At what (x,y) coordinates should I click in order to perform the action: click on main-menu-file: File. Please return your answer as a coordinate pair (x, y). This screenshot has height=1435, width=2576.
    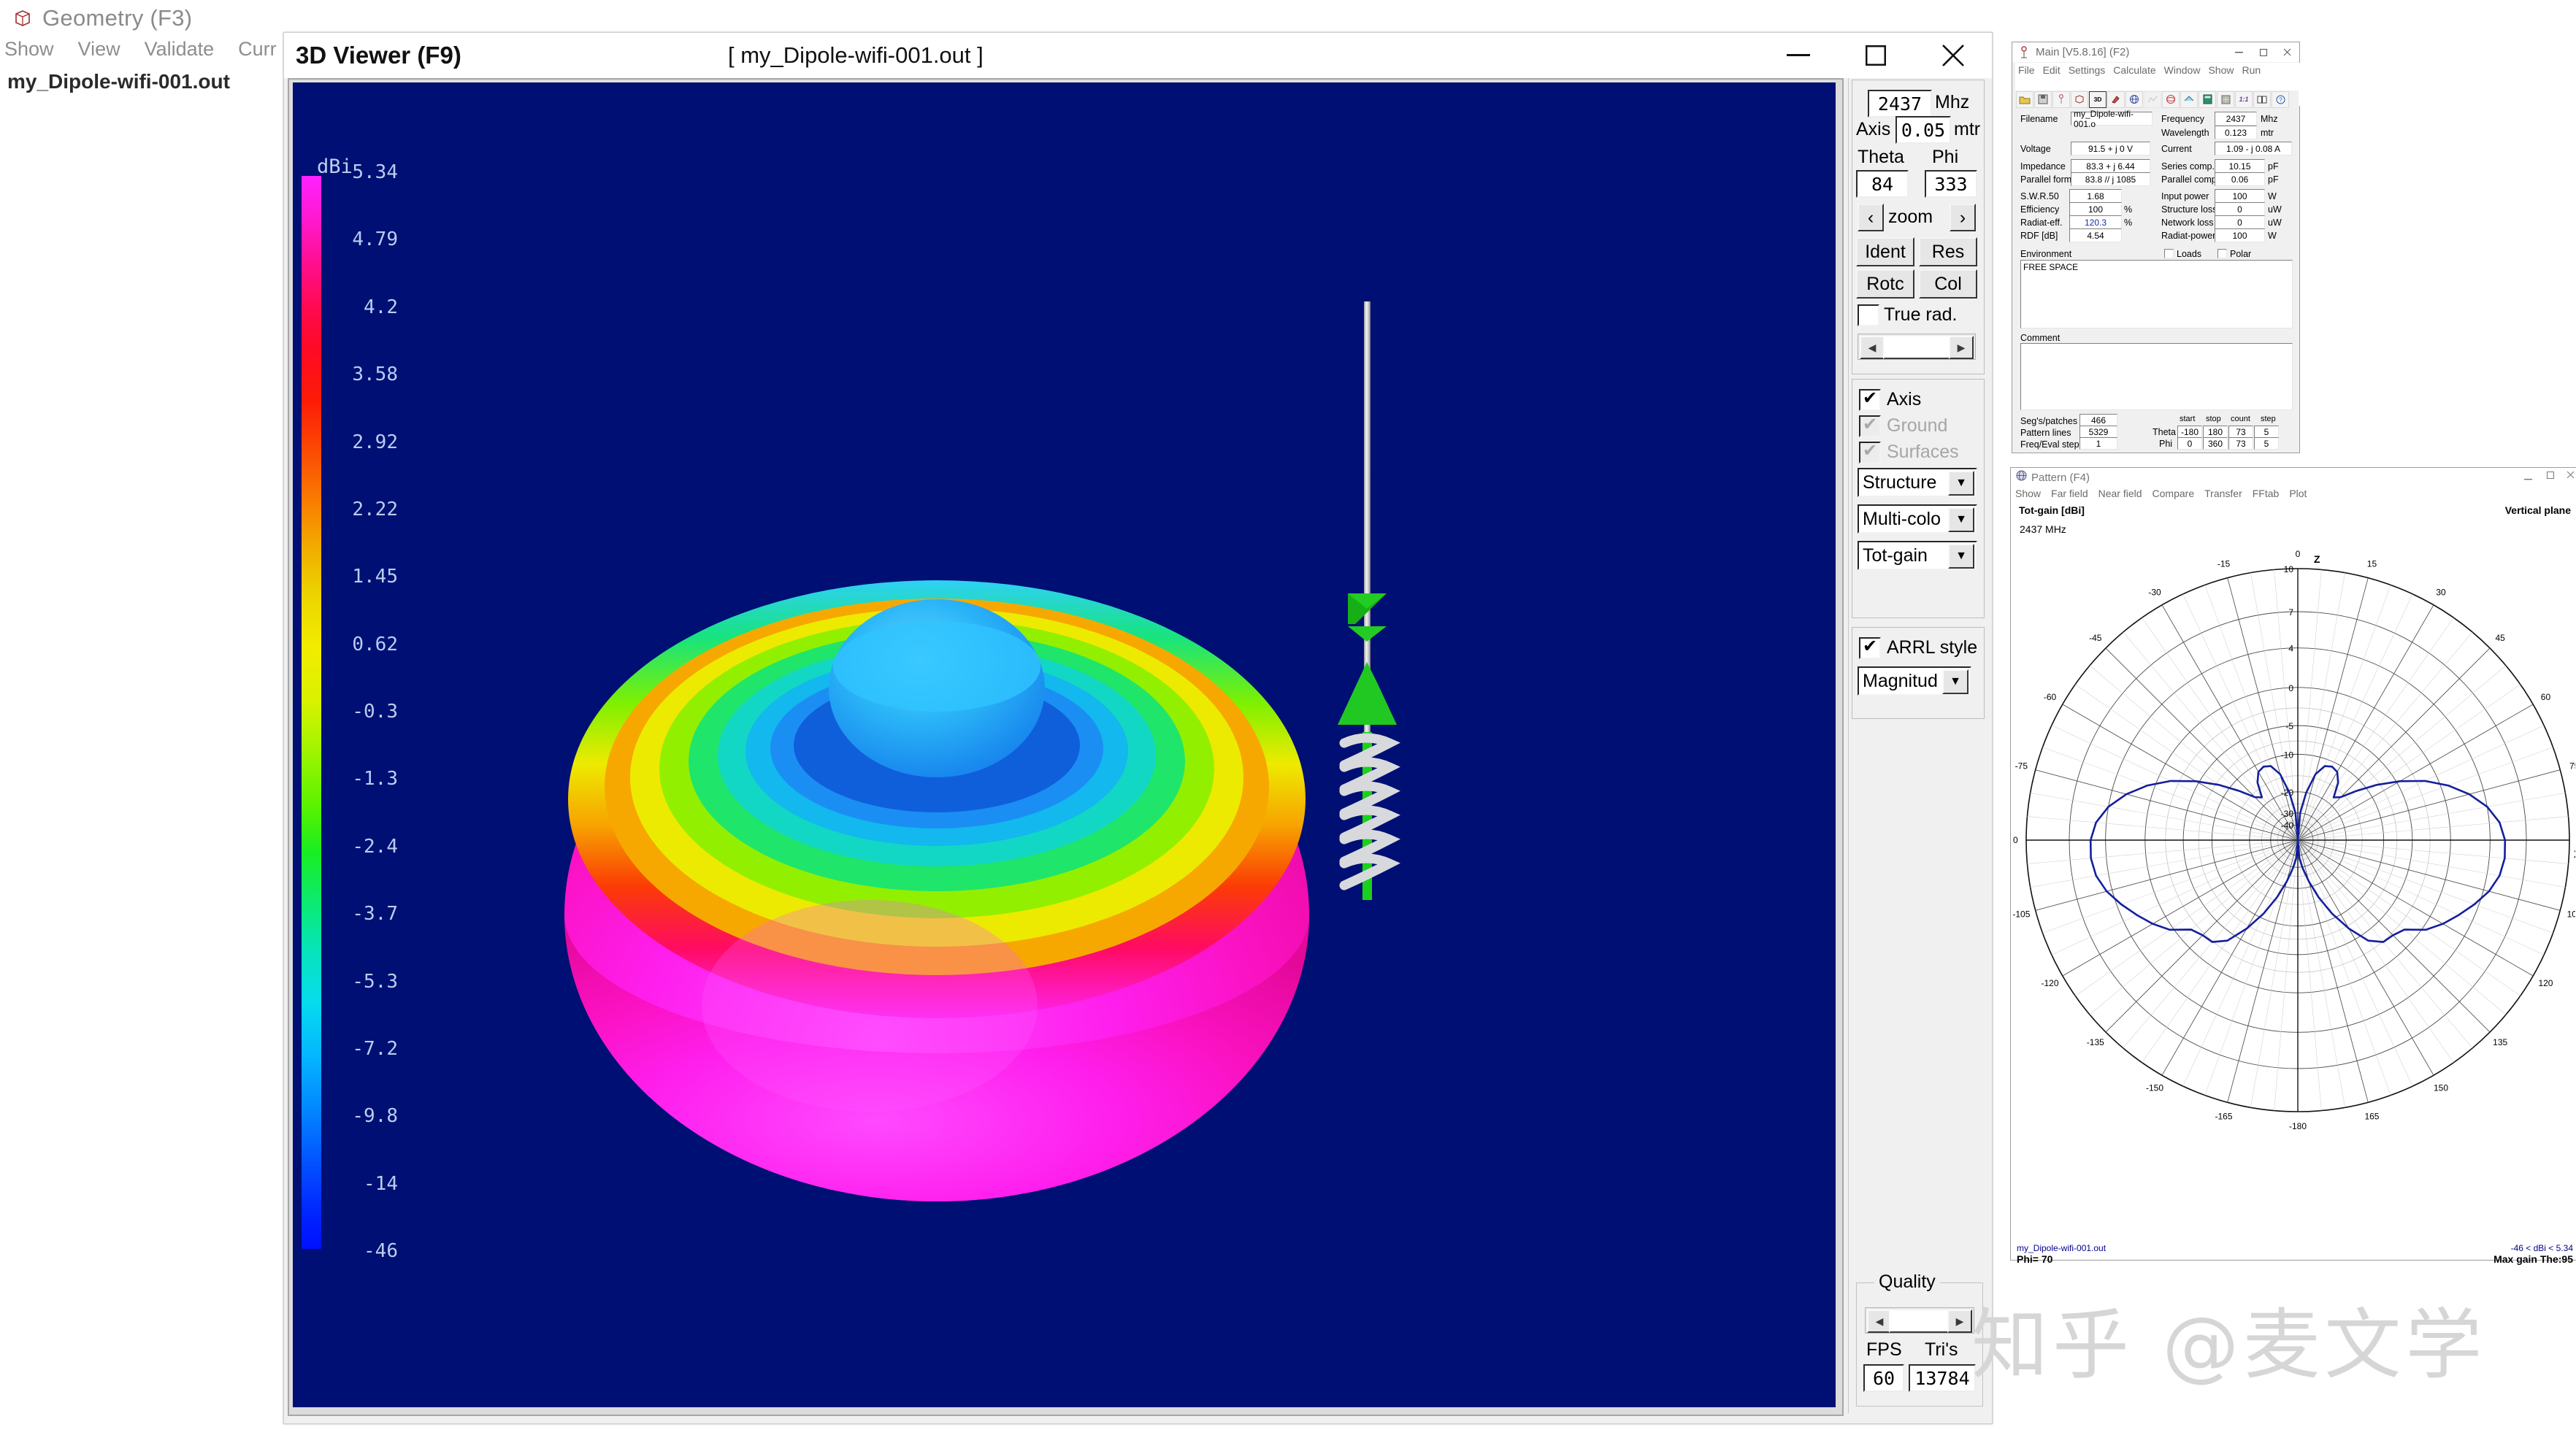
    Looking at the image, I should click on (2026, 70).